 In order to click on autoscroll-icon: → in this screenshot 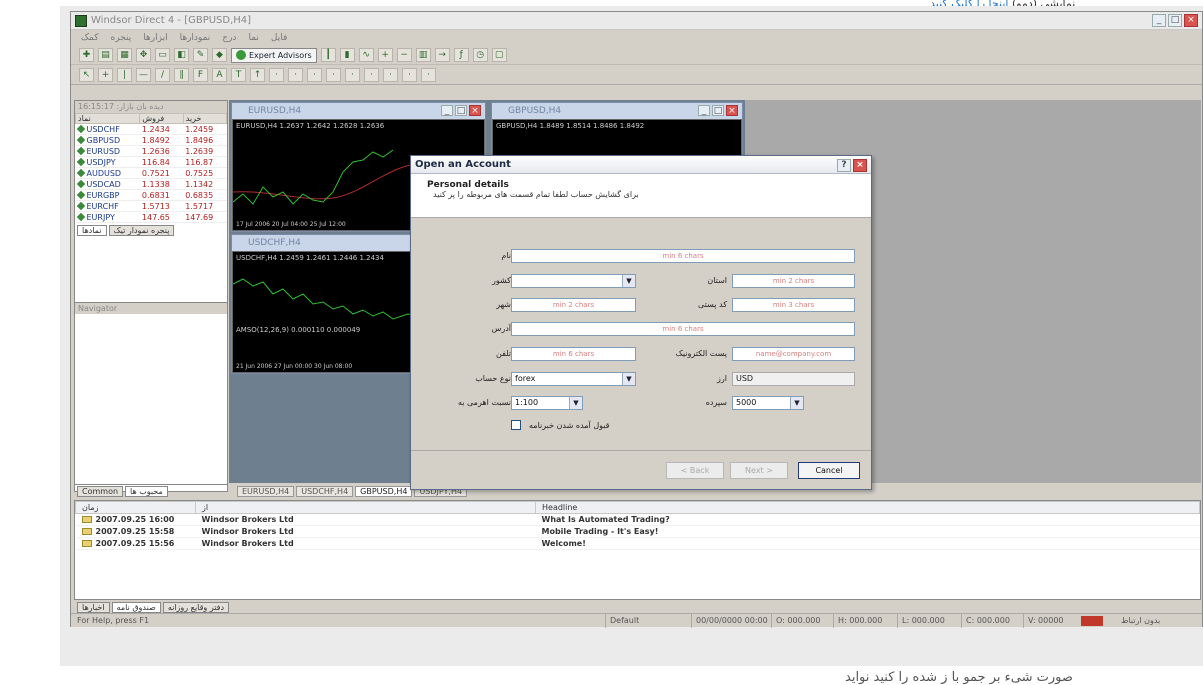, I will do `click(442, 55)`.